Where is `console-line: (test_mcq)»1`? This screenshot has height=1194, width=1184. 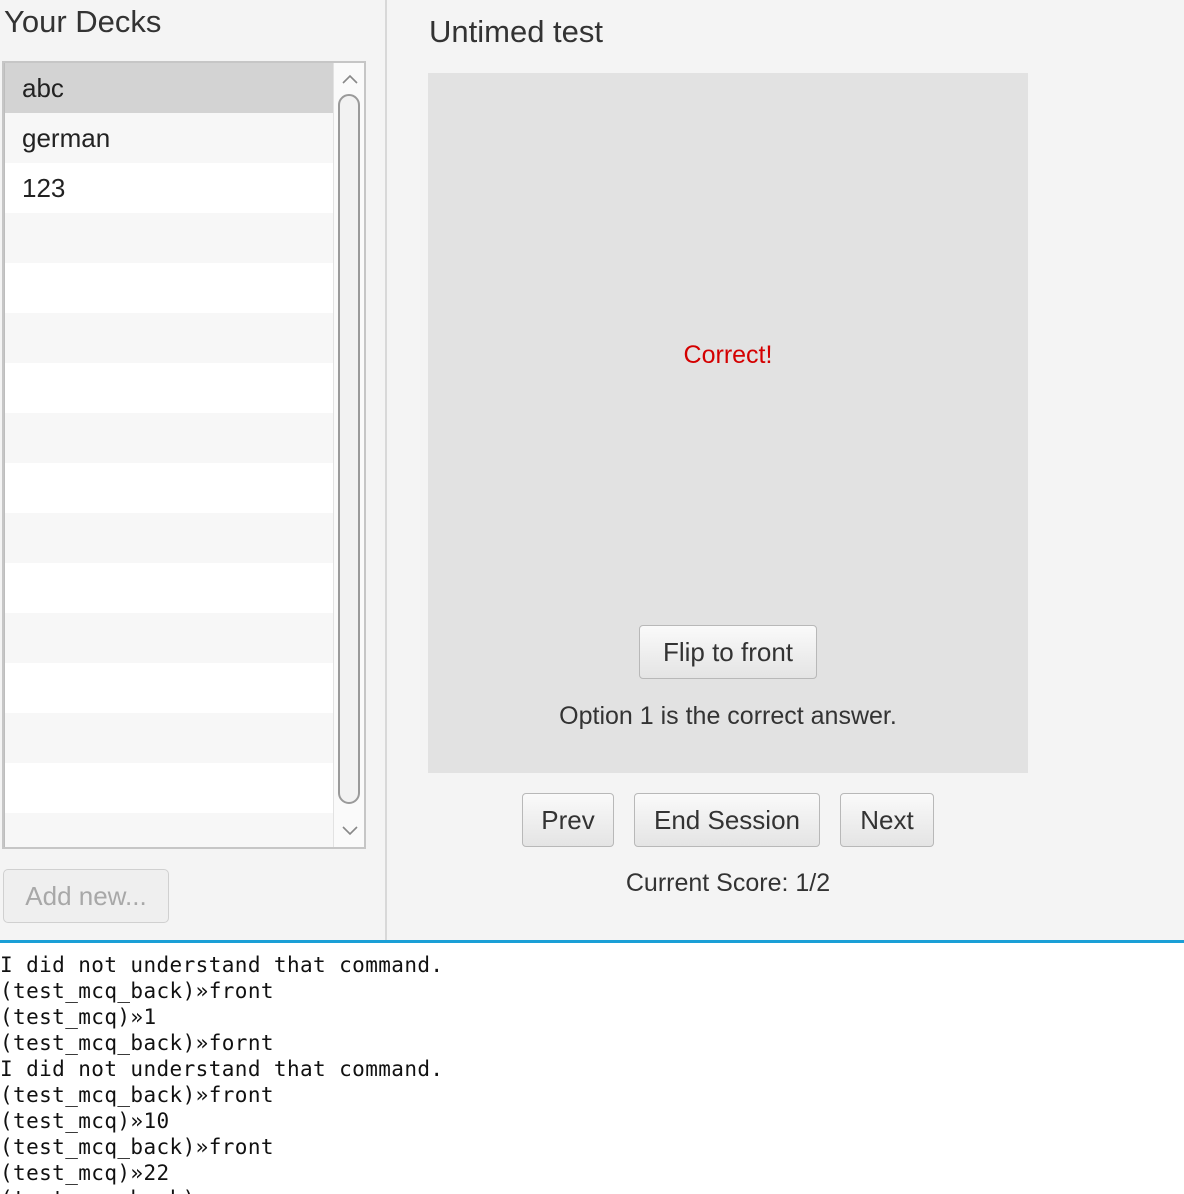
console-line: (test_mcq)»1 is located at coordinates (78, 1017).